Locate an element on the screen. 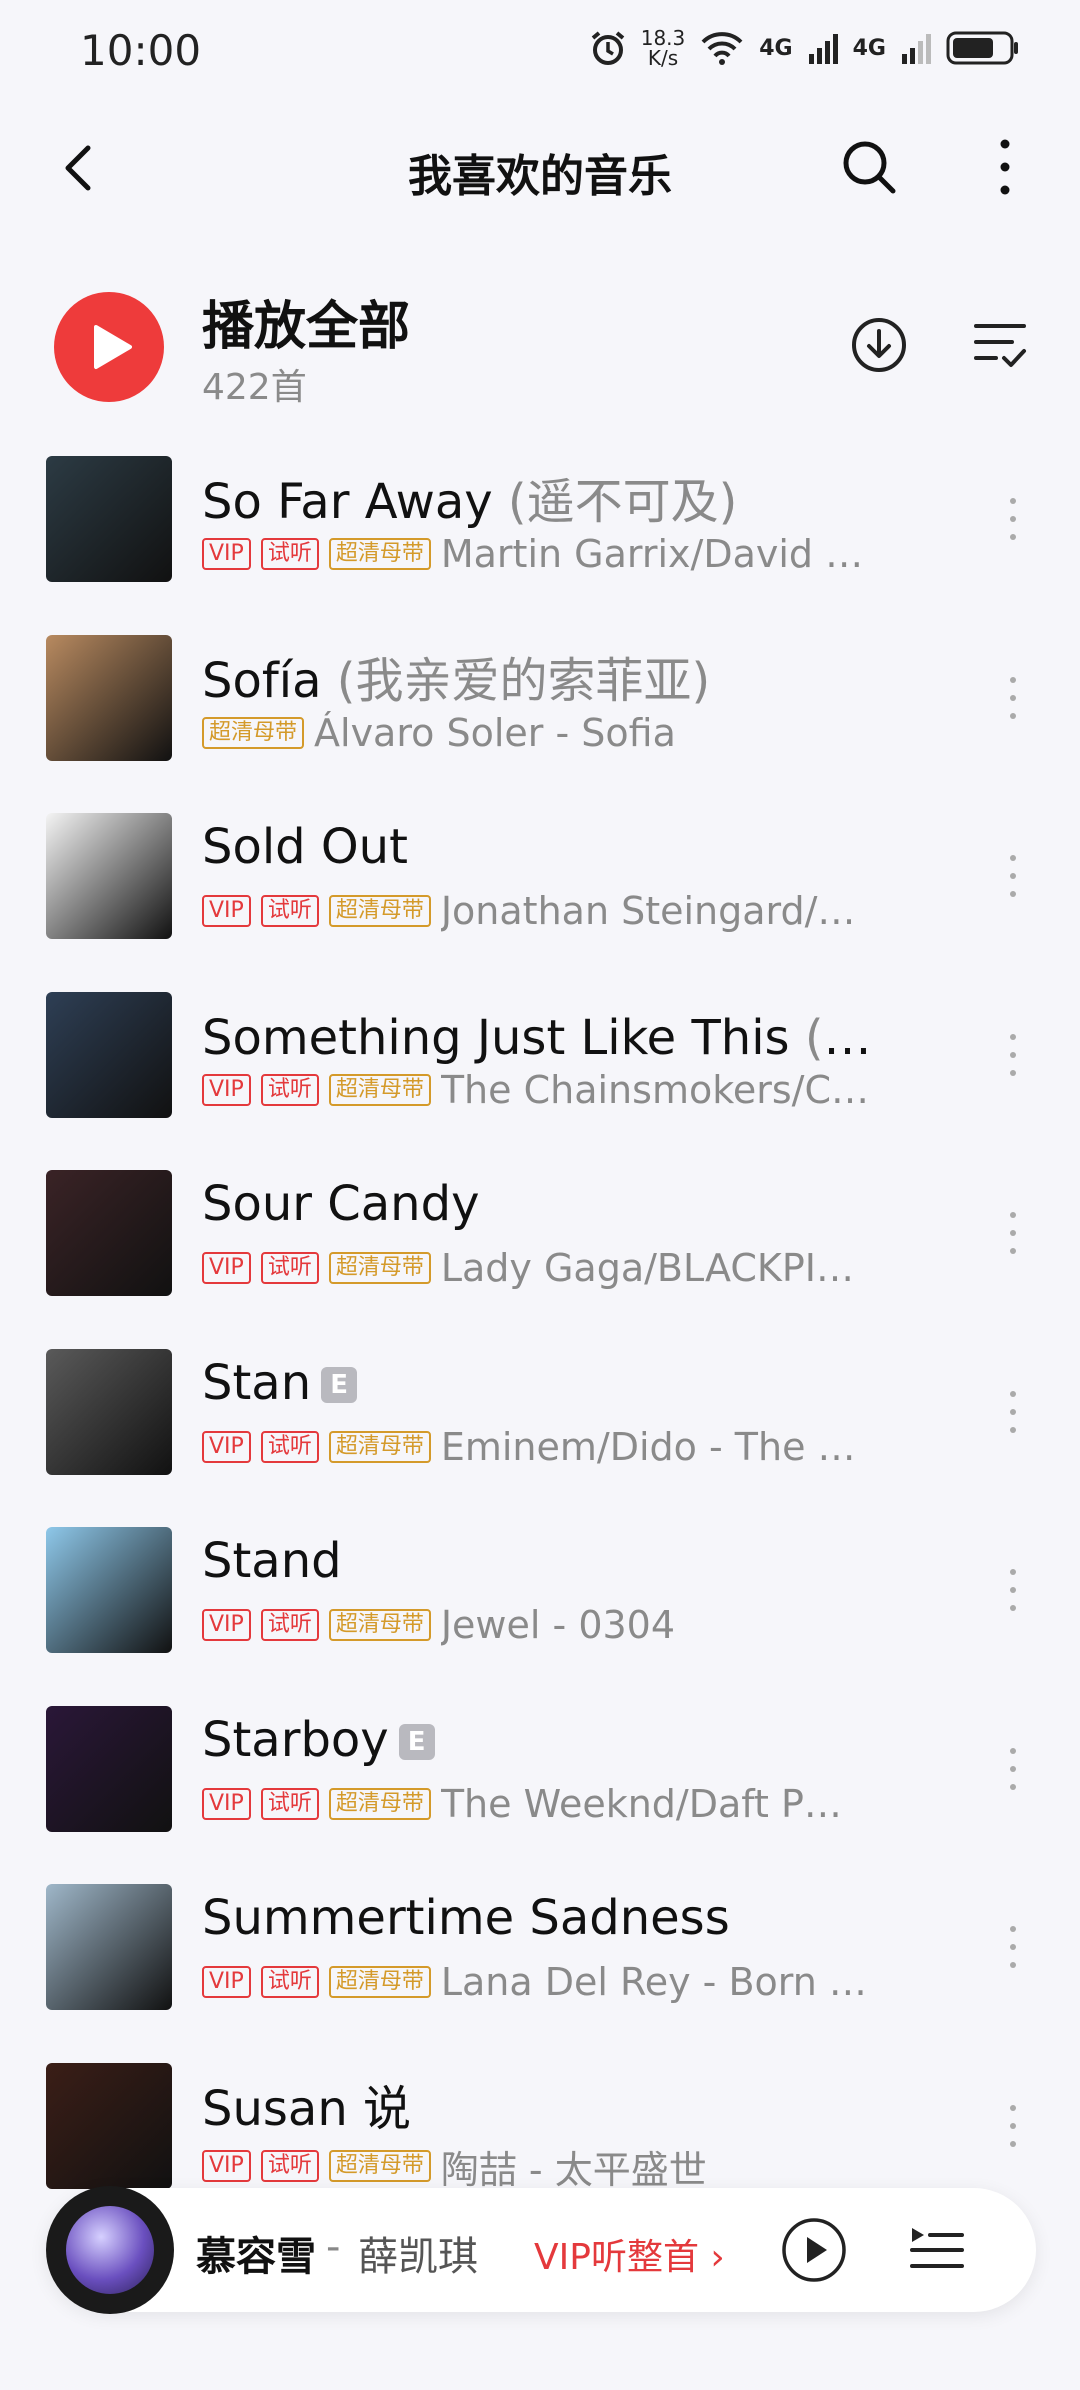 This screenshot has width=1080, height=2390. alarm-icon is located at coordinates (607, 48).